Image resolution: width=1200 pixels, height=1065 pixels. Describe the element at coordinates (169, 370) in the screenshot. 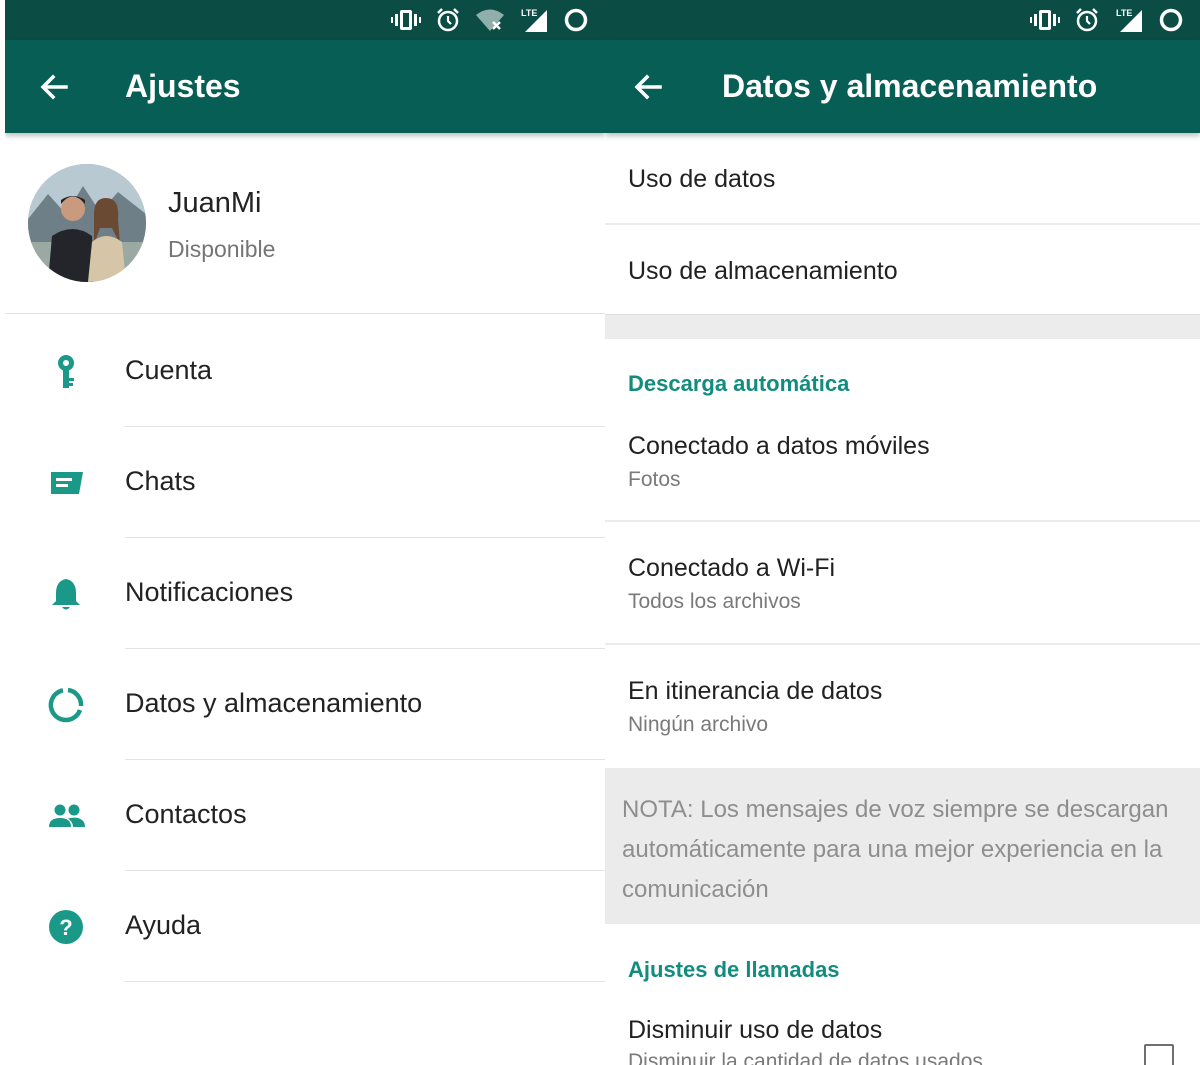

I see `menu-item-label: Cuenta` at that location.